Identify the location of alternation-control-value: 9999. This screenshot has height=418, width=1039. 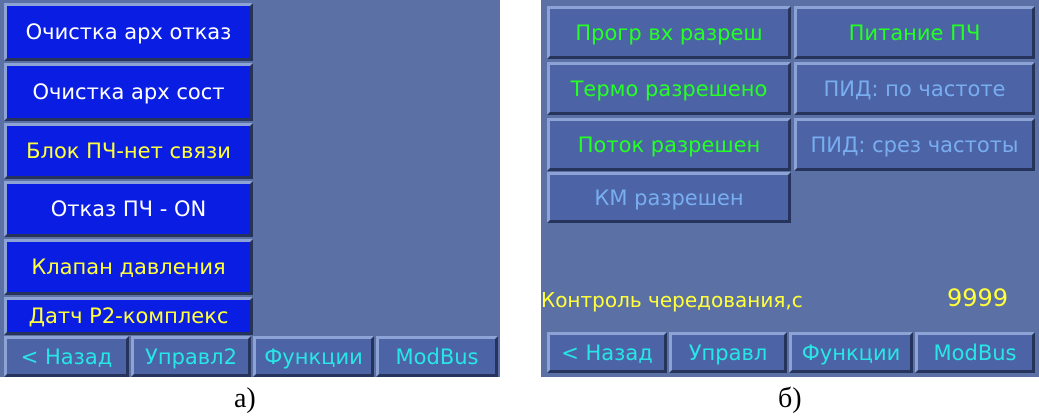
(977, 298).